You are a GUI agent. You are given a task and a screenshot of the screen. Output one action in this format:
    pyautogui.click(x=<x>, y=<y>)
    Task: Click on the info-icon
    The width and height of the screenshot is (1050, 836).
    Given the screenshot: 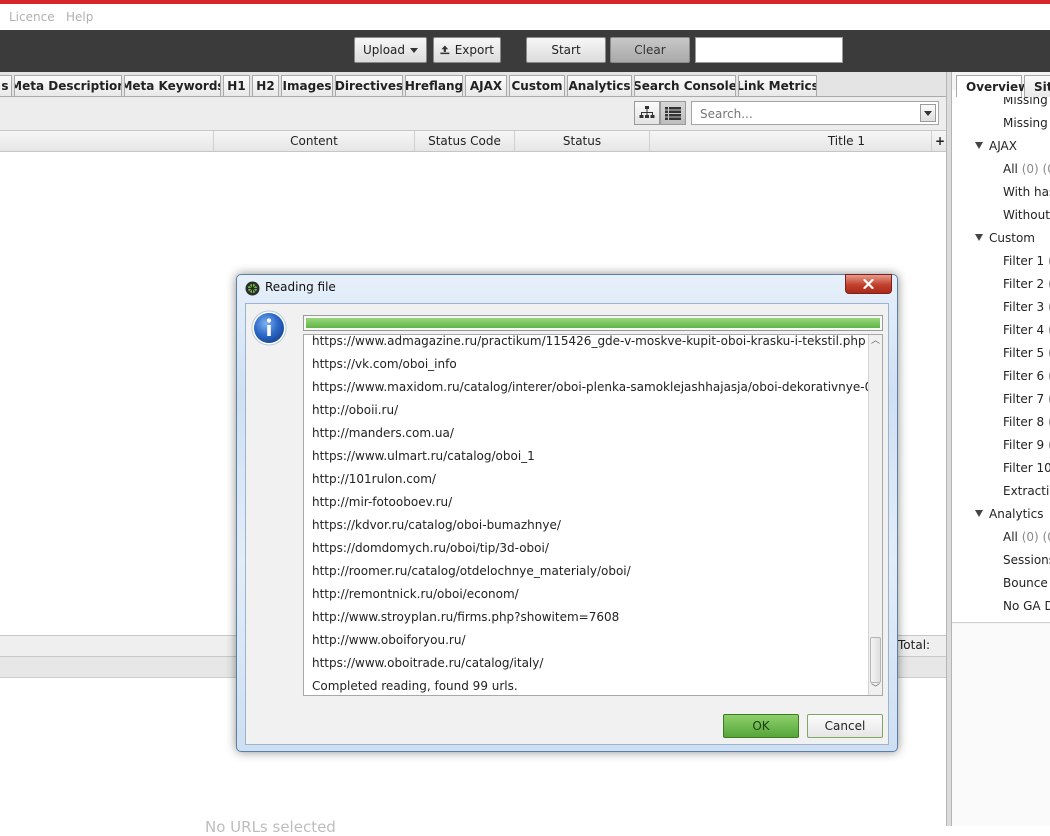 What is the action you would take?
    pyautogui.click(x=269, y=328)
    